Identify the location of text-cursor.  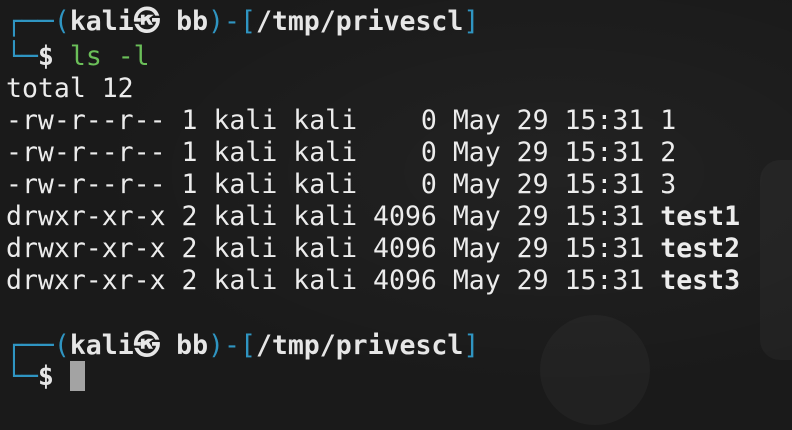
(77, 375).